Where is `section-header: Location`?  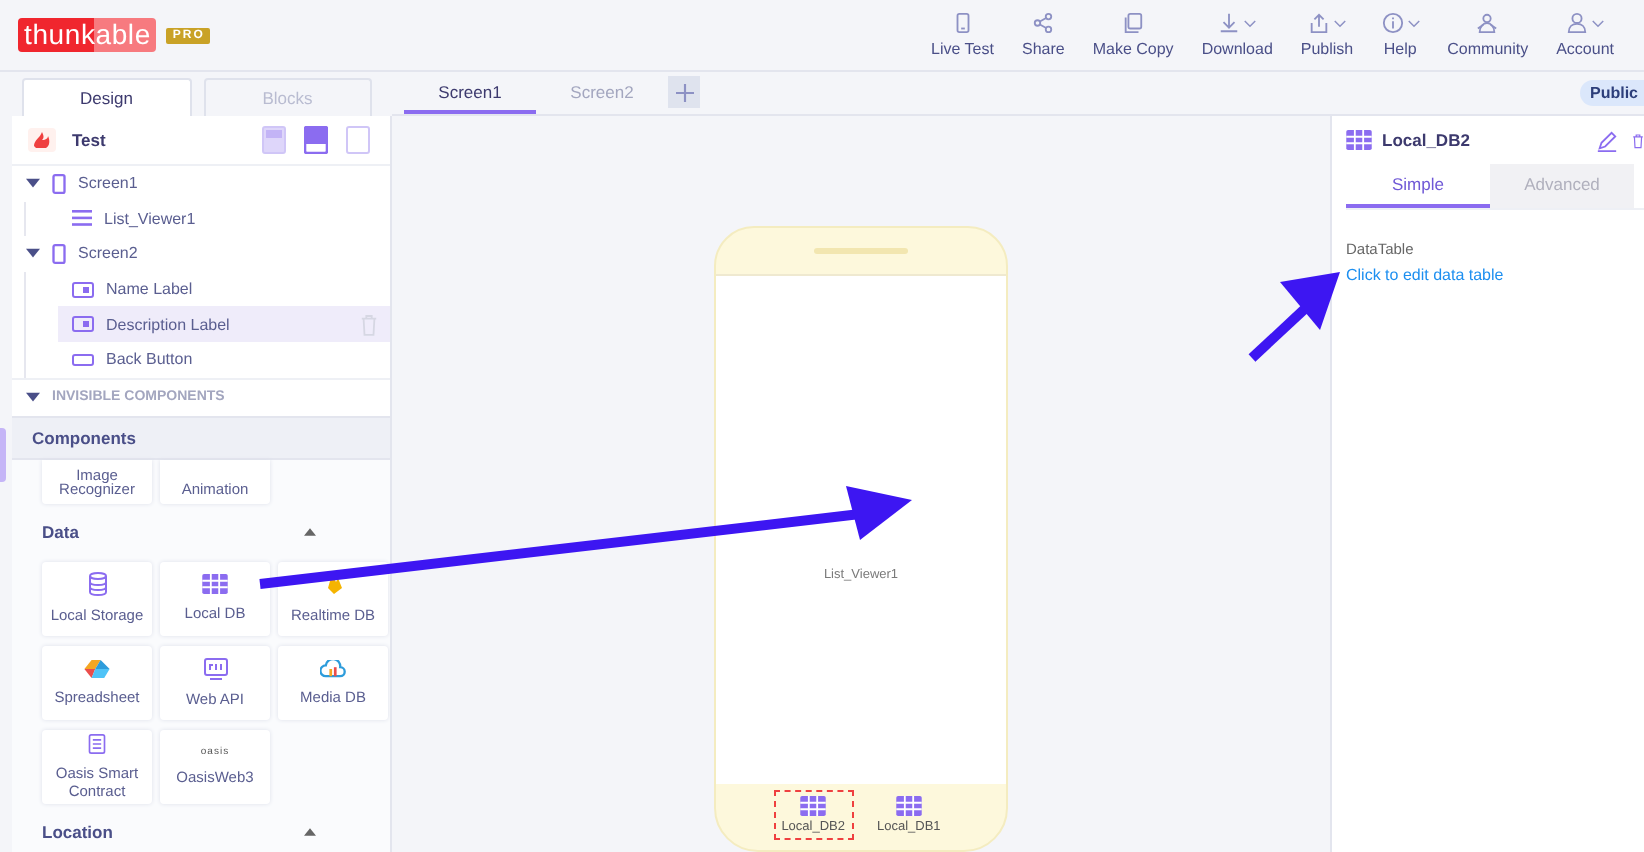
section-header: Location is located at coordinates (201, 827).